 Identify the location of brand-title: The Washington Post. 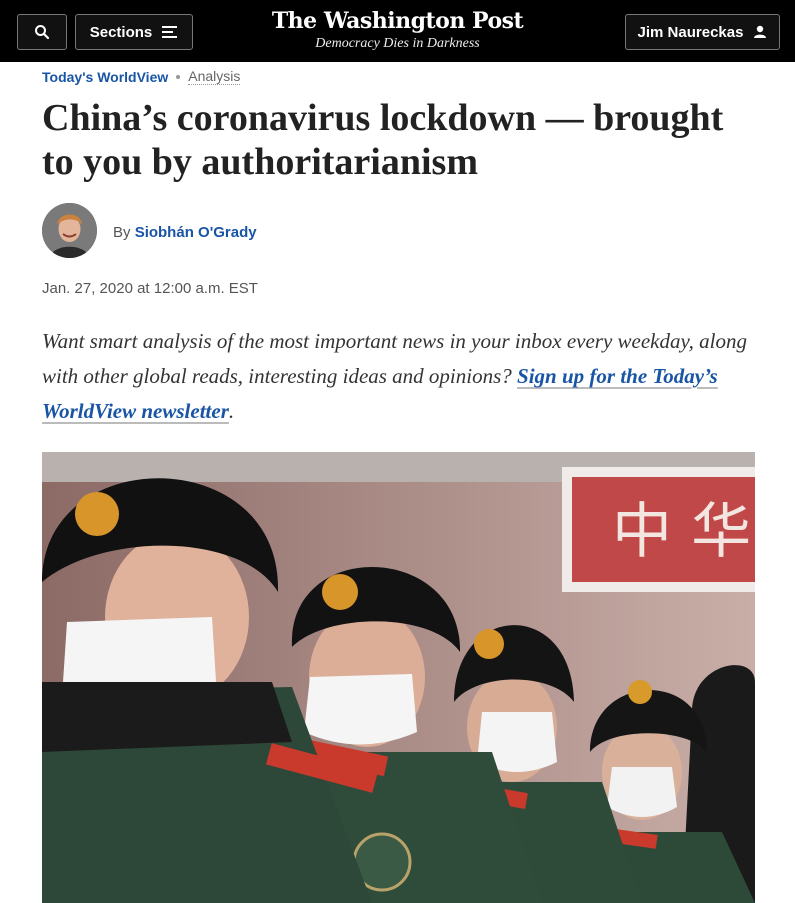
(397, 21).